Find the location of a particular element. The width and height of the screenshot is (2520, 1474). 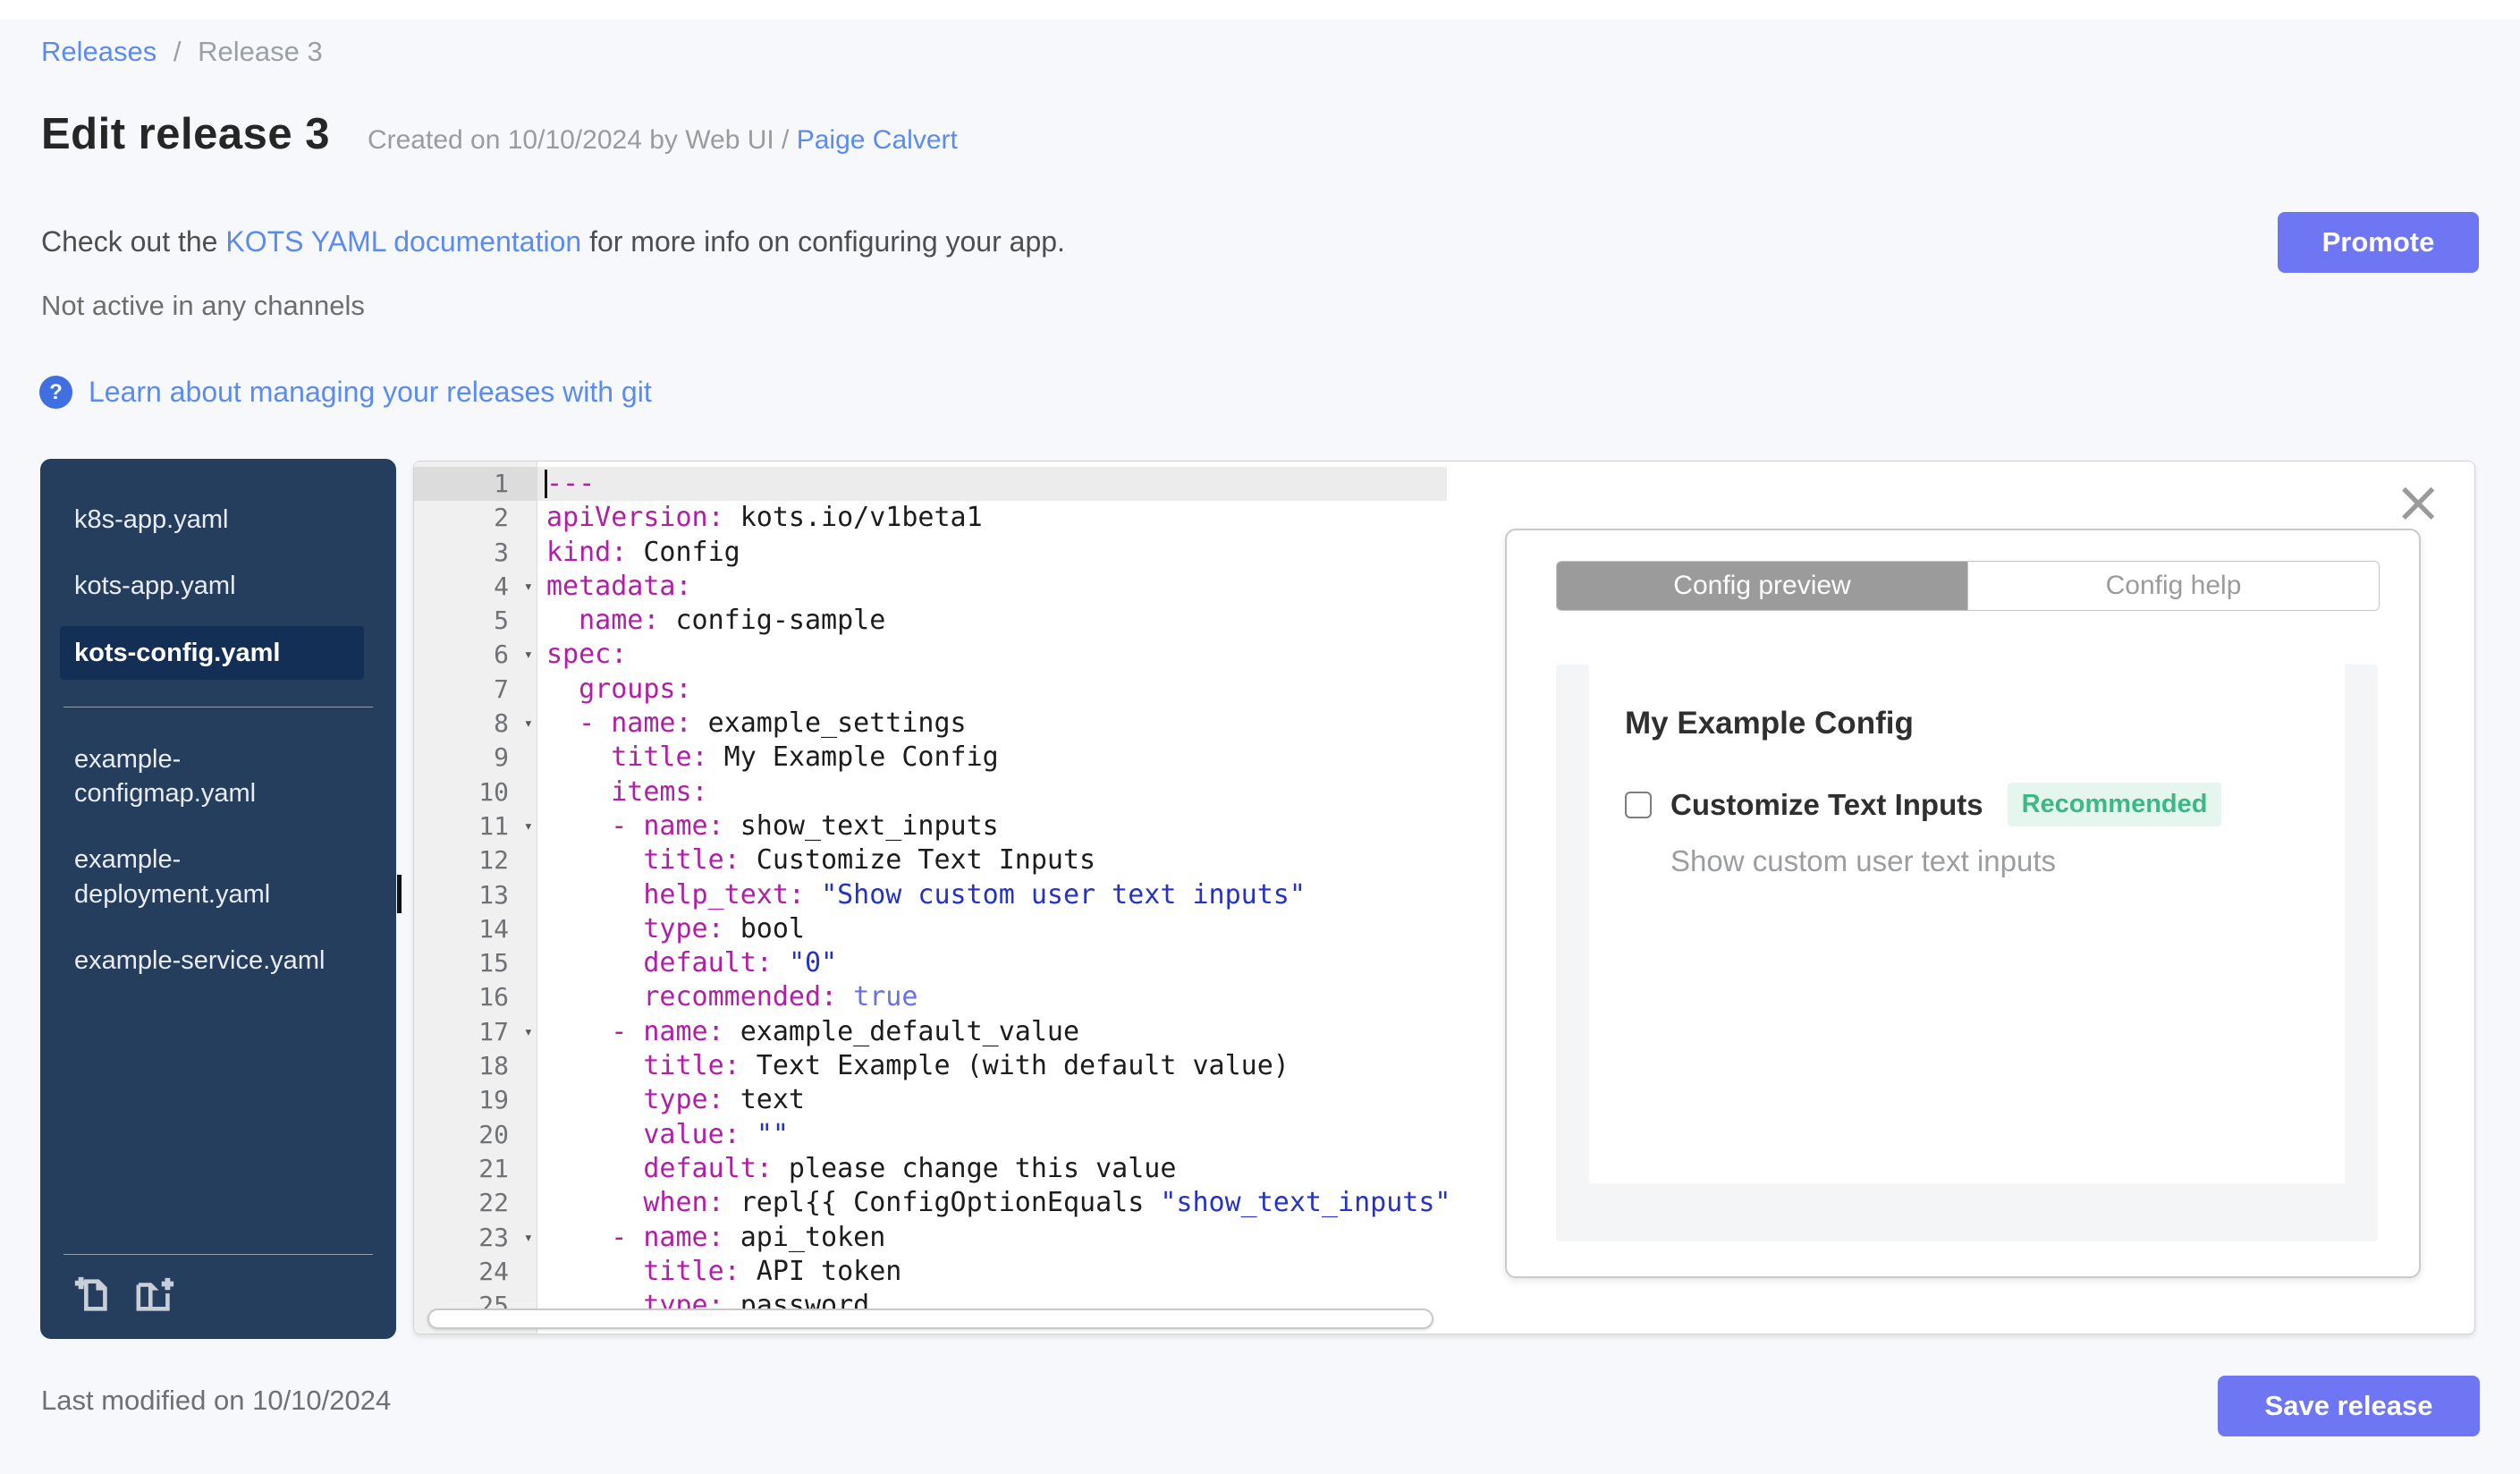

code-text: - name: api_token is located at coordinates (716, 1237).